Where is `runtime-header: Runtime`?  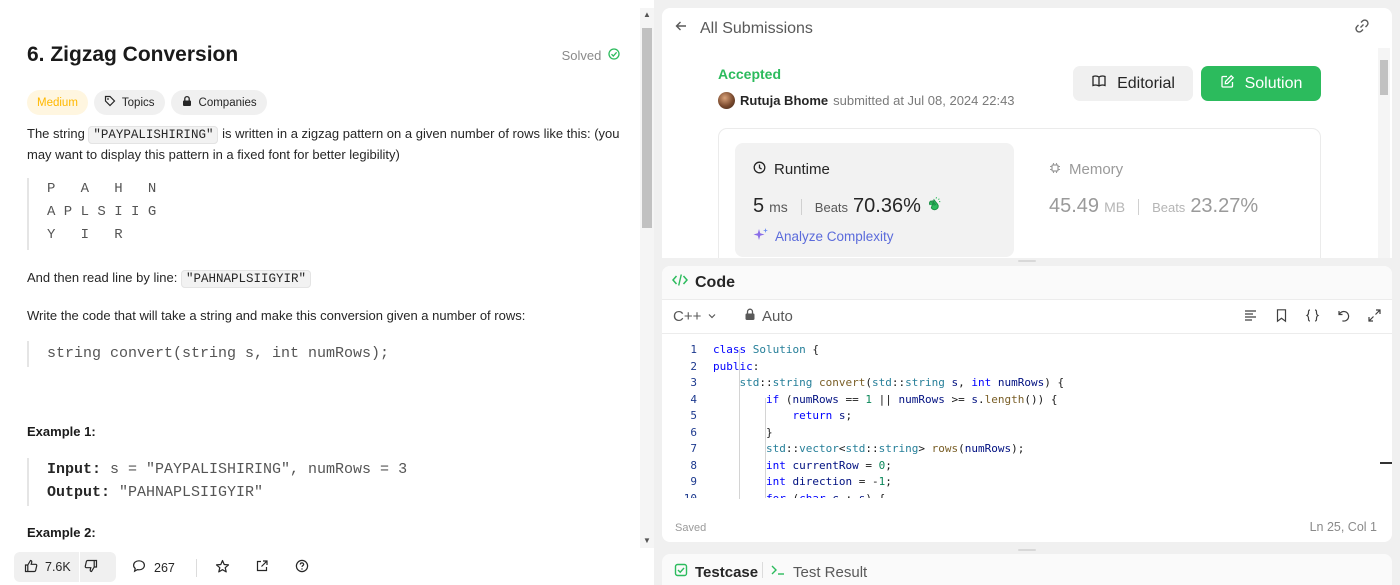 runtime-header: Runtime is located at coordinates (791, 169).